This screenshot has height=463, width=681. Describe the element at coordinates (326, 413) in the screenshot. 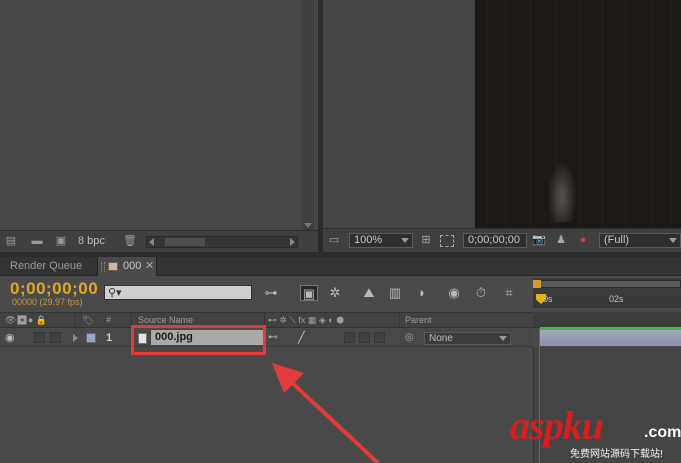

I see `annotation-arrow-icon` at that location.